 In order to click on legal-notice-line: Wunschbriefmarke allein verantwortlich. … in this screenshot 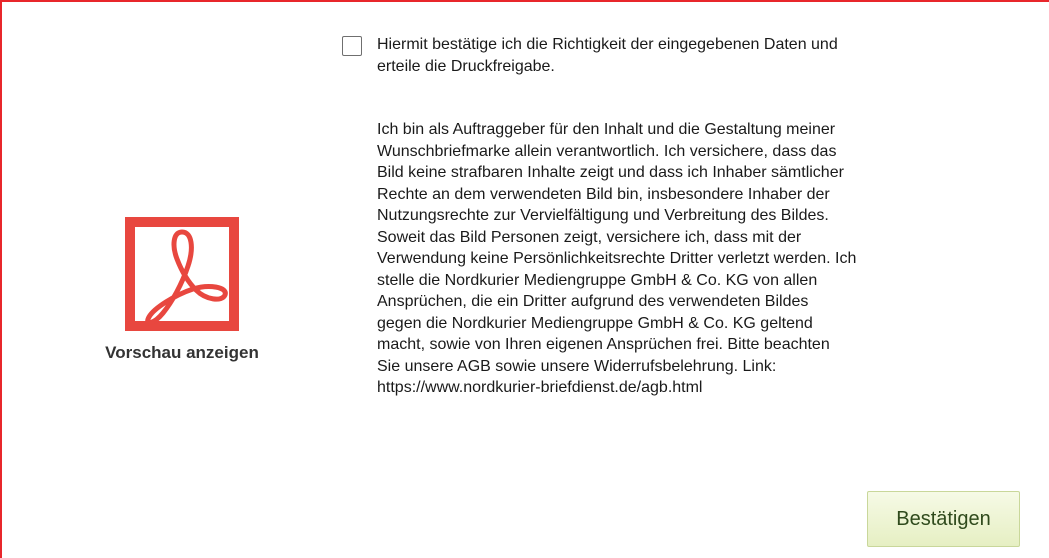, I will do `click(607, 151)`.